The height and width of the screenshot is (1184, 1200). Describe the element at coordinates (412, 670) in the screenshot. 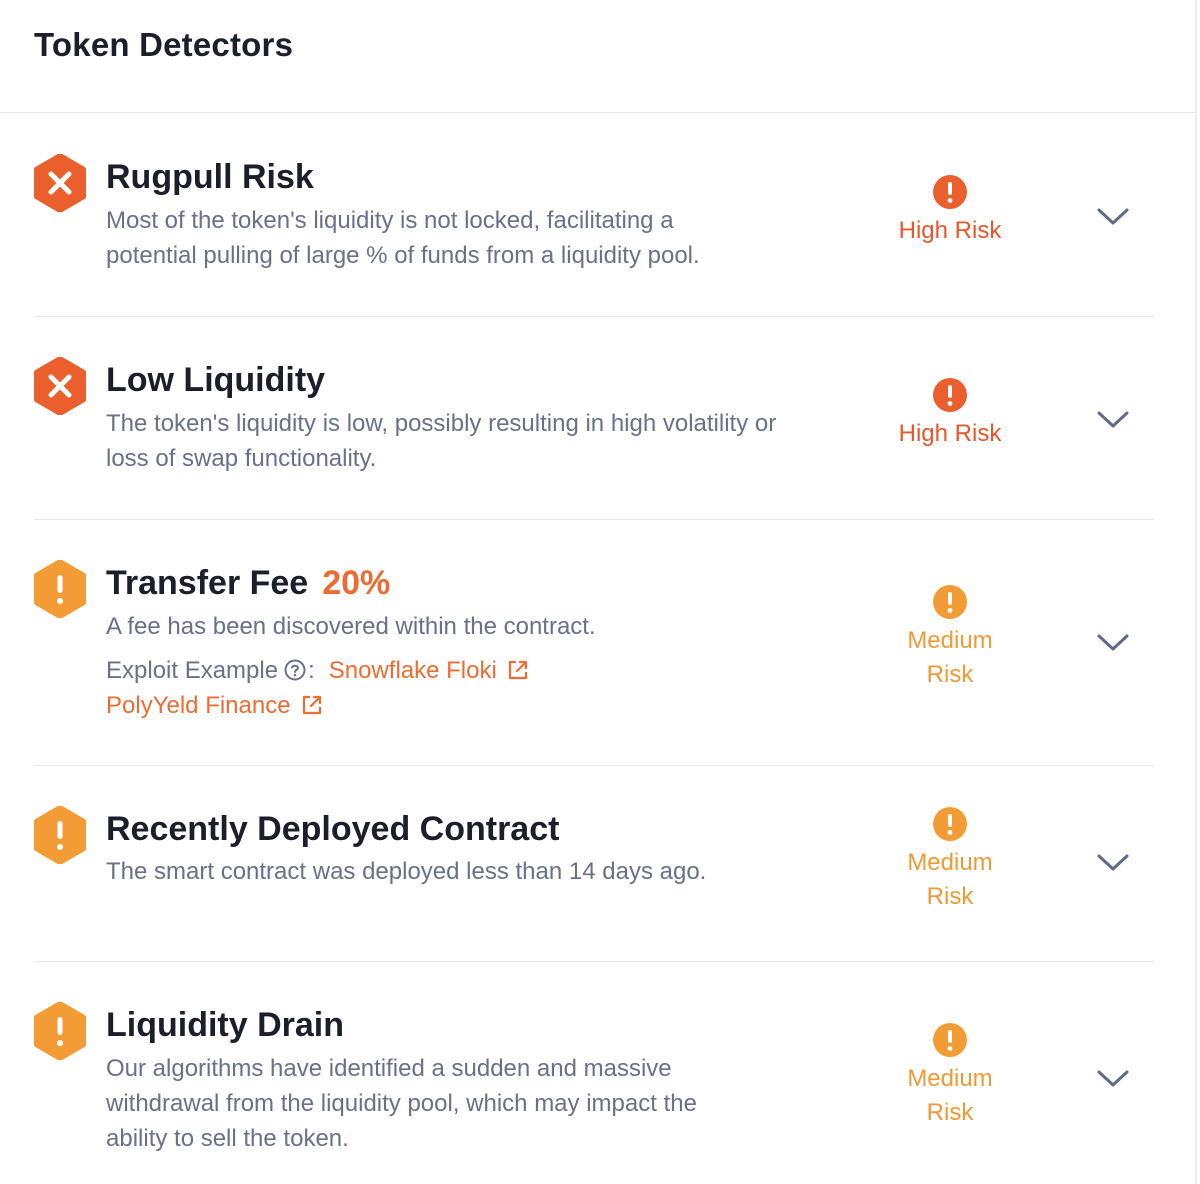

I see `exploit-link-label: Snowflake Floki` at that location.